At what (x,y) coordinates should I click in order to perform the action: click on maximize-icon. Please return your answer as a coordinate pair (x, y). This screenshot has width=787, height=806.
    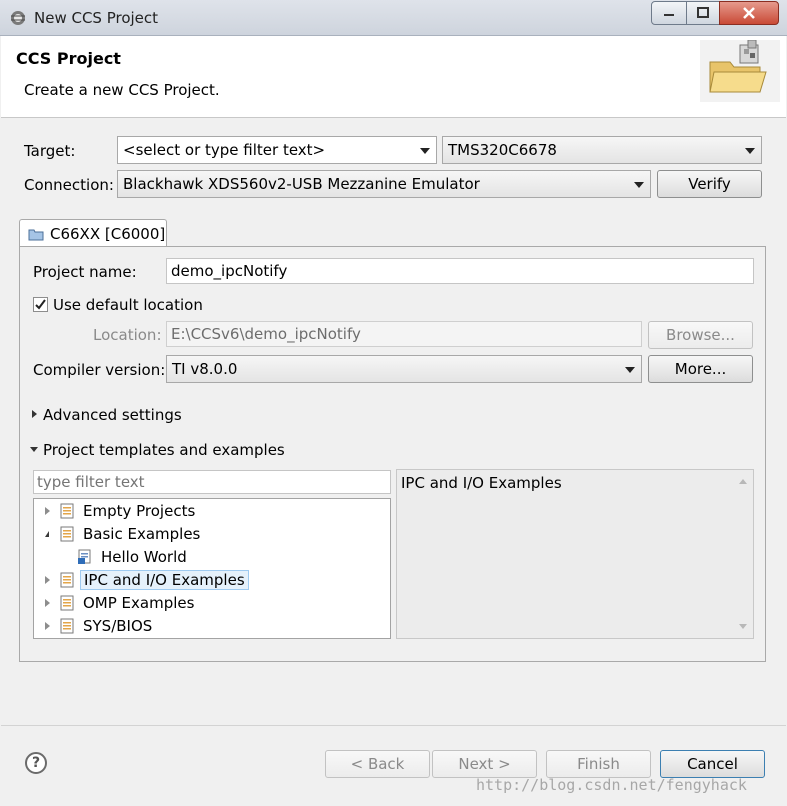
    Looking at the image, I should click on (703, 12).